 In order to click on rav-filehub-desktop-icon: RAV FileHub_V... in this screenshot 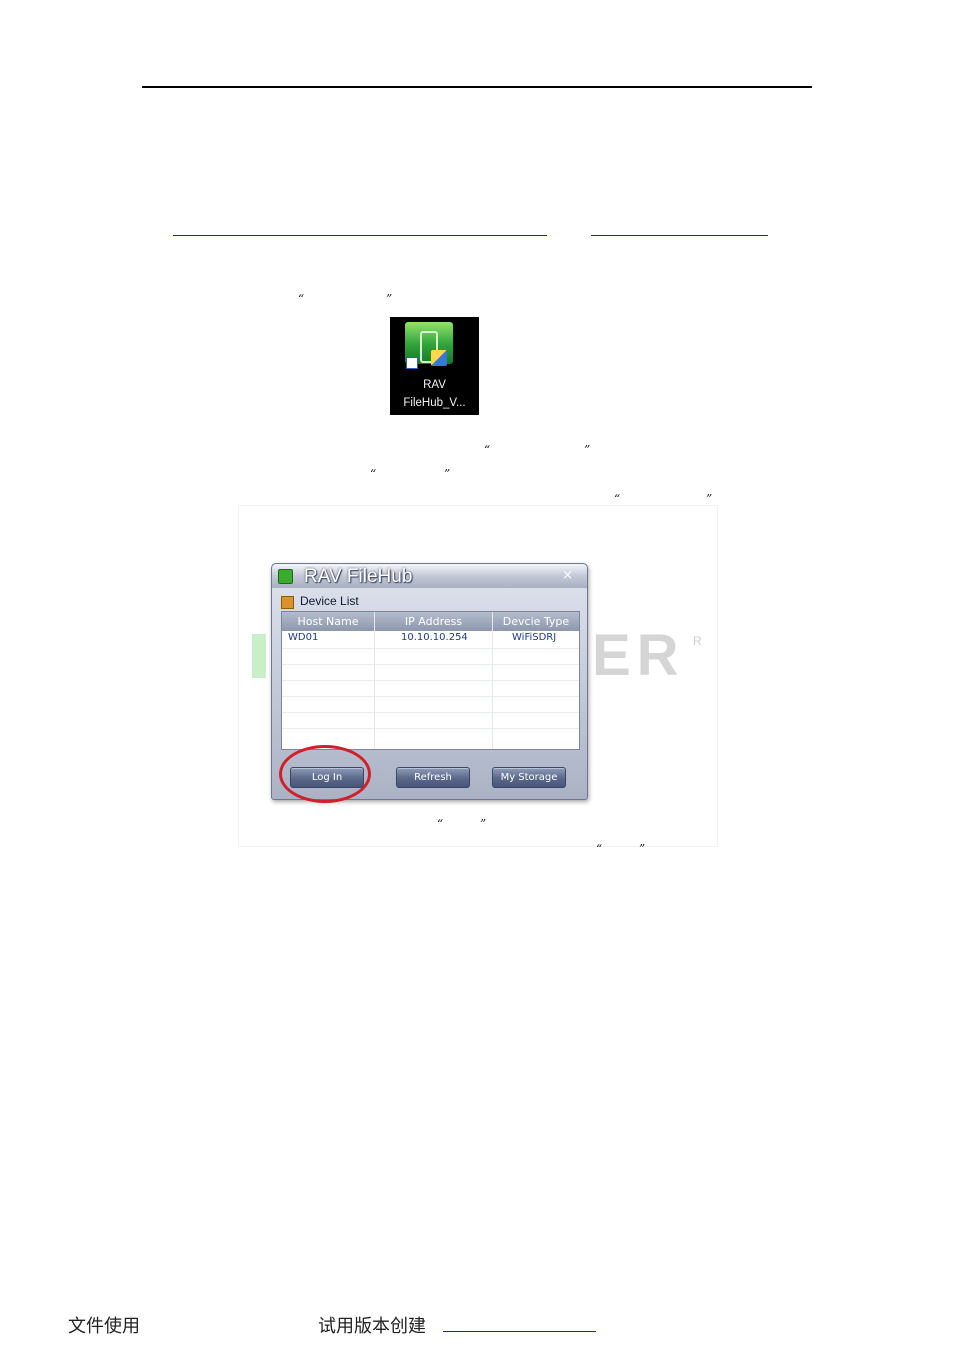, I will do `click(434, 366)`.